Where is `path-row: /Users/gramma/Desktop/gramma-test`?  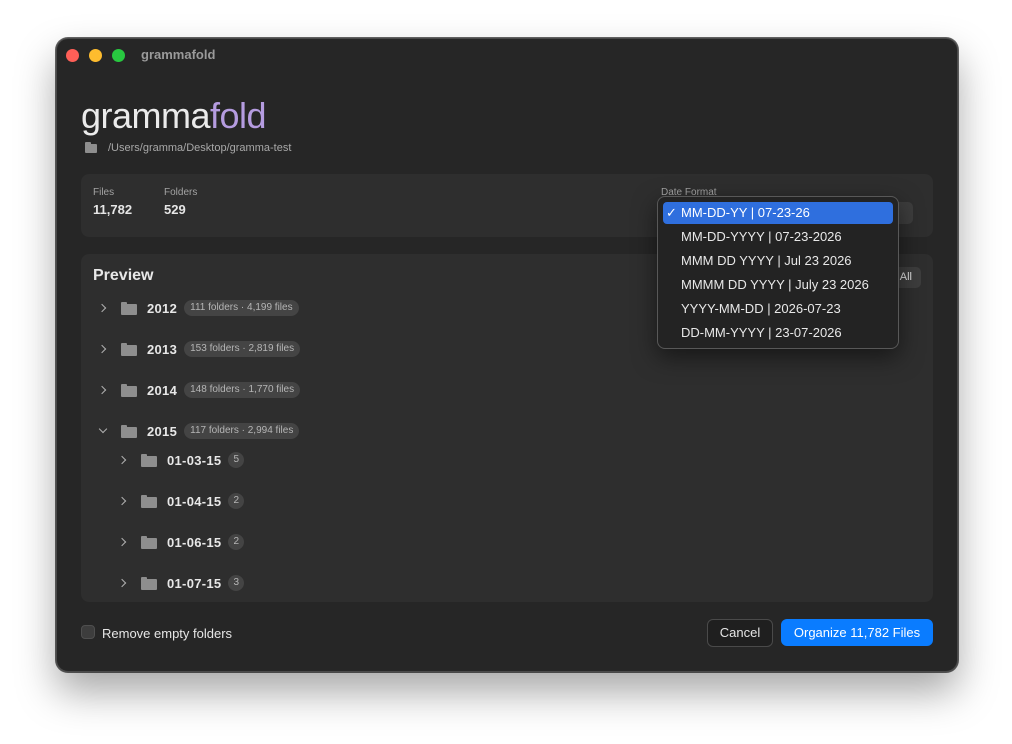
path-row: /Users/gramma/Desktop/gramma-test is located at coordinates (188, 147).